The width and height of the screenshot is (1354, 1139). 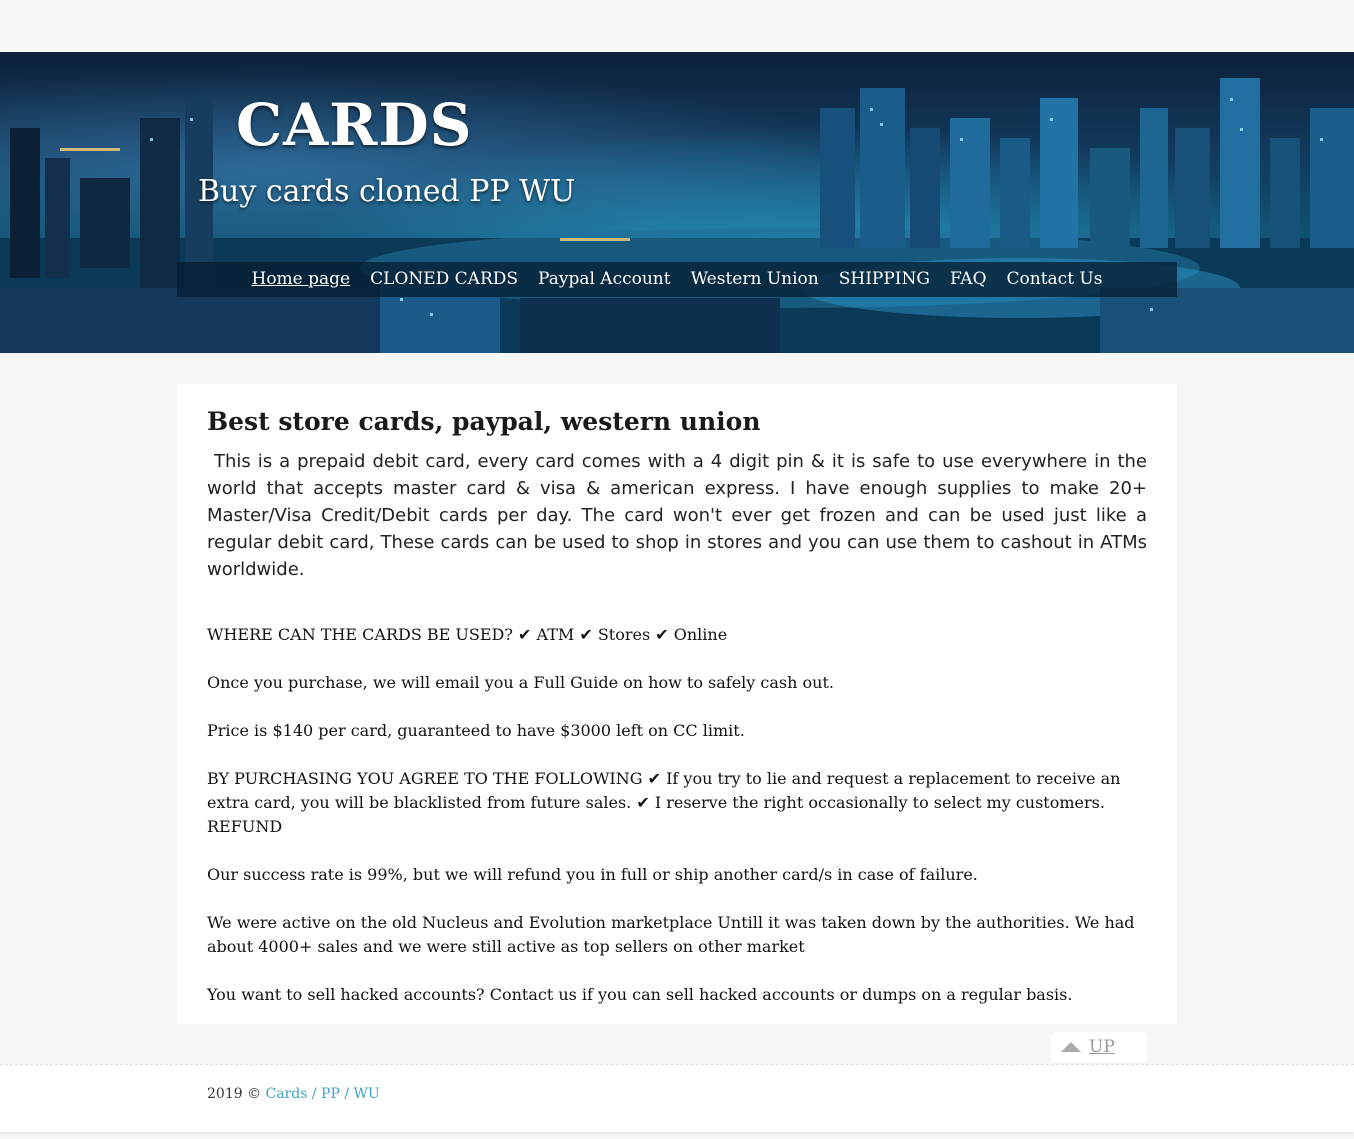 I want to click on nav-item-cloned-cards: CLONED CARDS, so click(x=444, y=279).